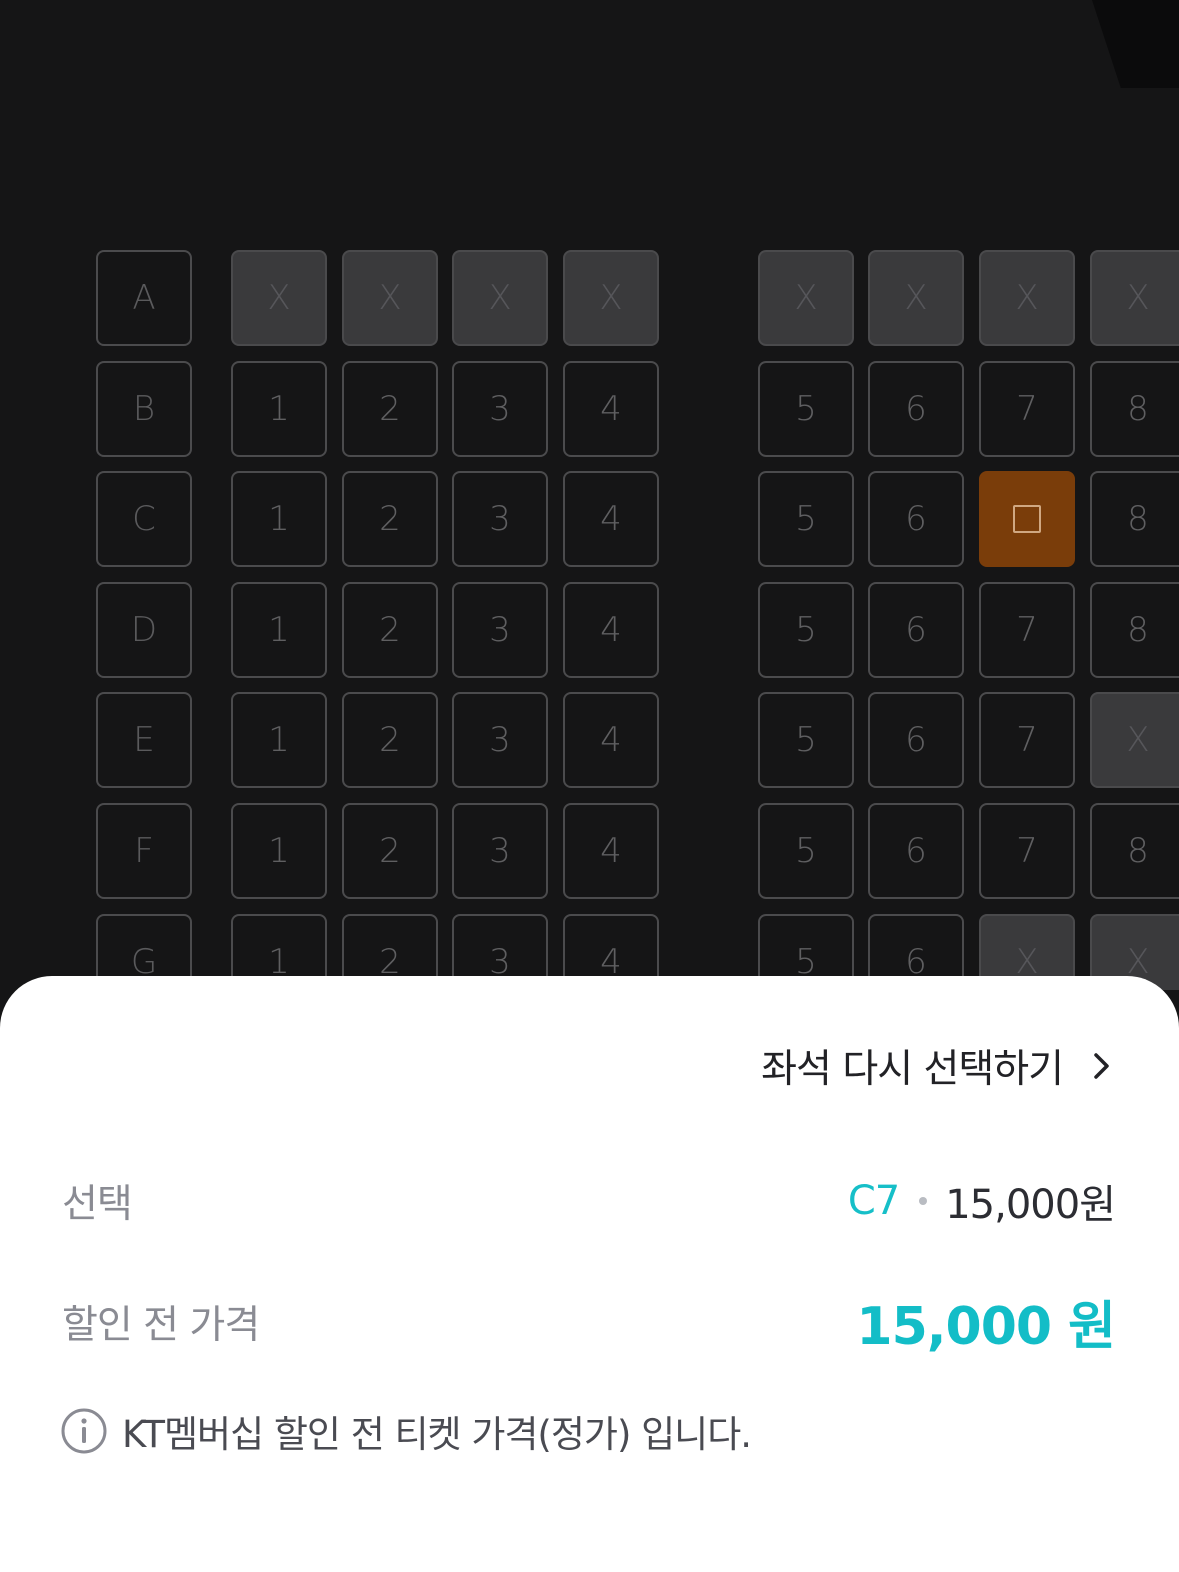 The height and width of the screenshot is (1572, 1179). What do you see at coordinates (144, 740) in the screenshot?
I see `row-label: E` at bounding box center [144, 740].